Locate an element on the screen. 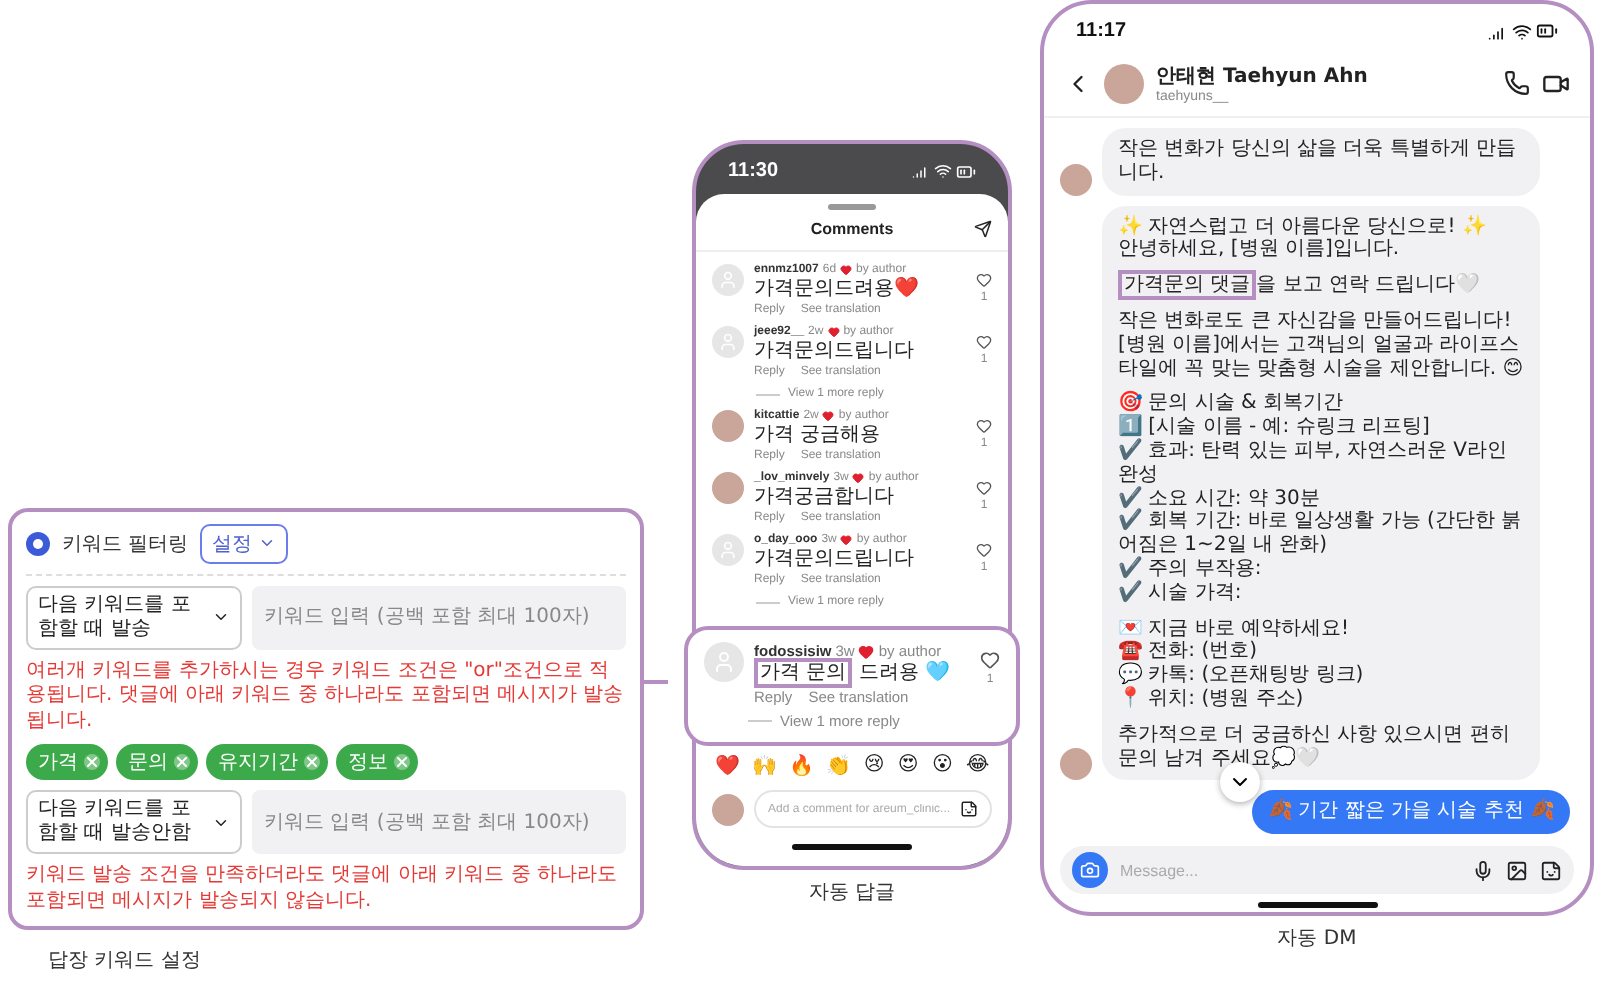 This screenshot has height=982, width=1600. mode-dropdown: 설정 is located at coordinates (244, 543).